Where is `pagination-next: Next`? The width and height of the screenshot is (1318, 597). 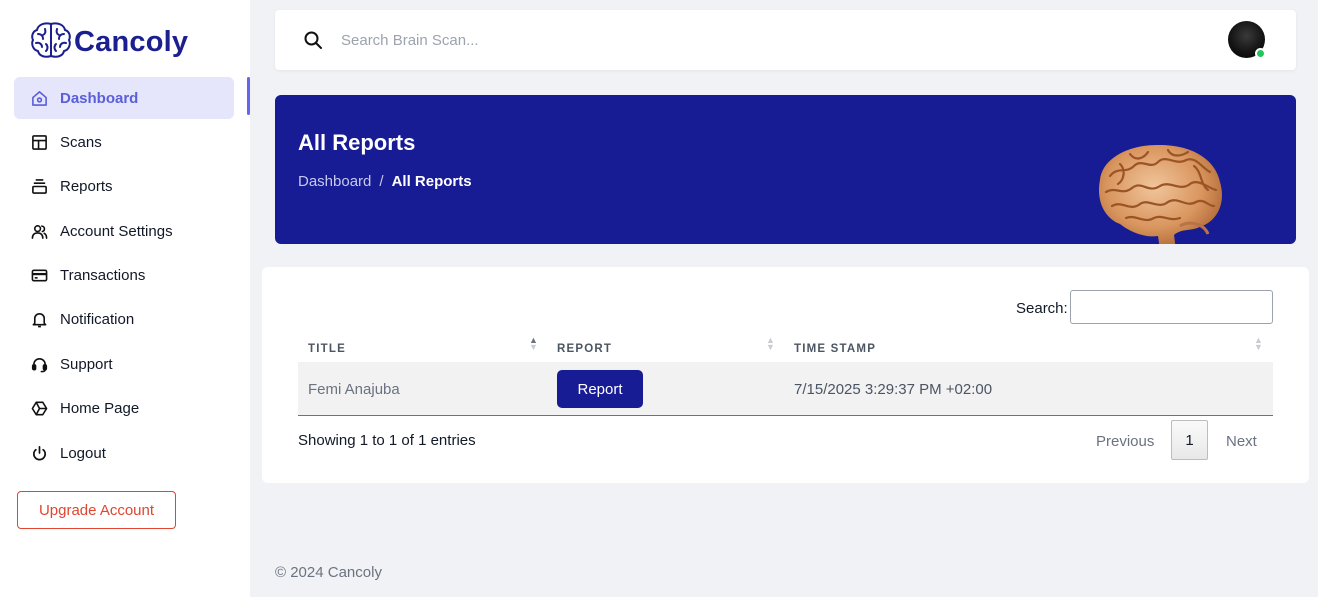
pagination-next: Next is located at coordinates (1241, 441).